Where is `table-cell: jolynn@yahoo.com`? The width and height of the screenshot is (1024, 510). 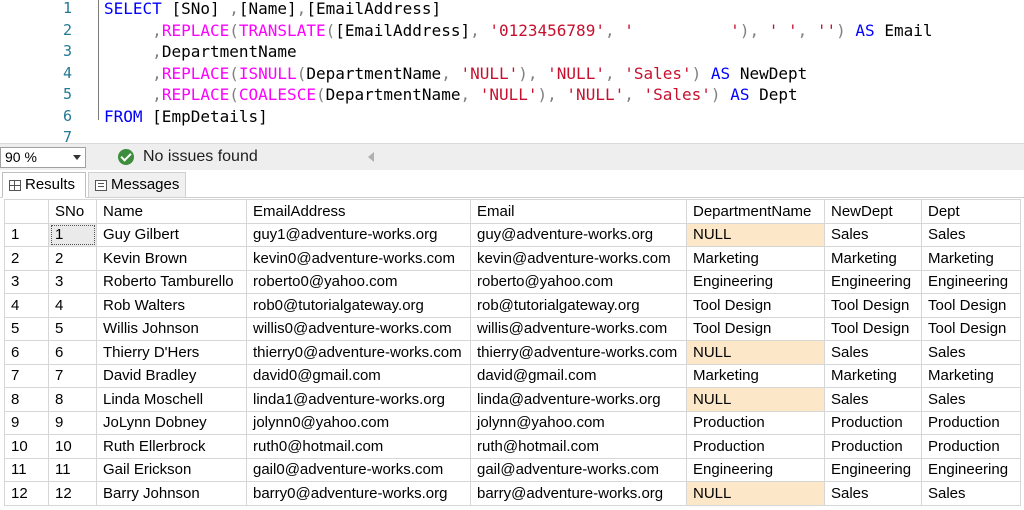 table-cell: jolynn@yahoo.com is located at coordinates (578, 422).